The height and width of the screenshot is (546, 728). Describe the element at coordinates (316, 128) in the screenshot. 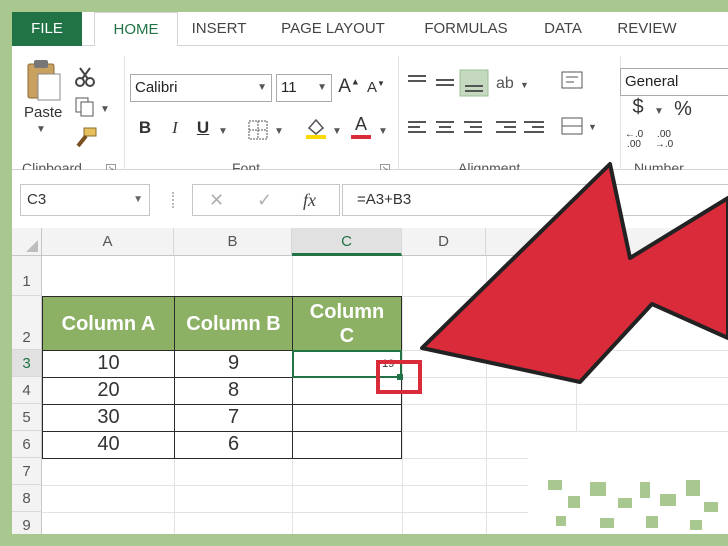

I see `fill-color-icon` at that location.